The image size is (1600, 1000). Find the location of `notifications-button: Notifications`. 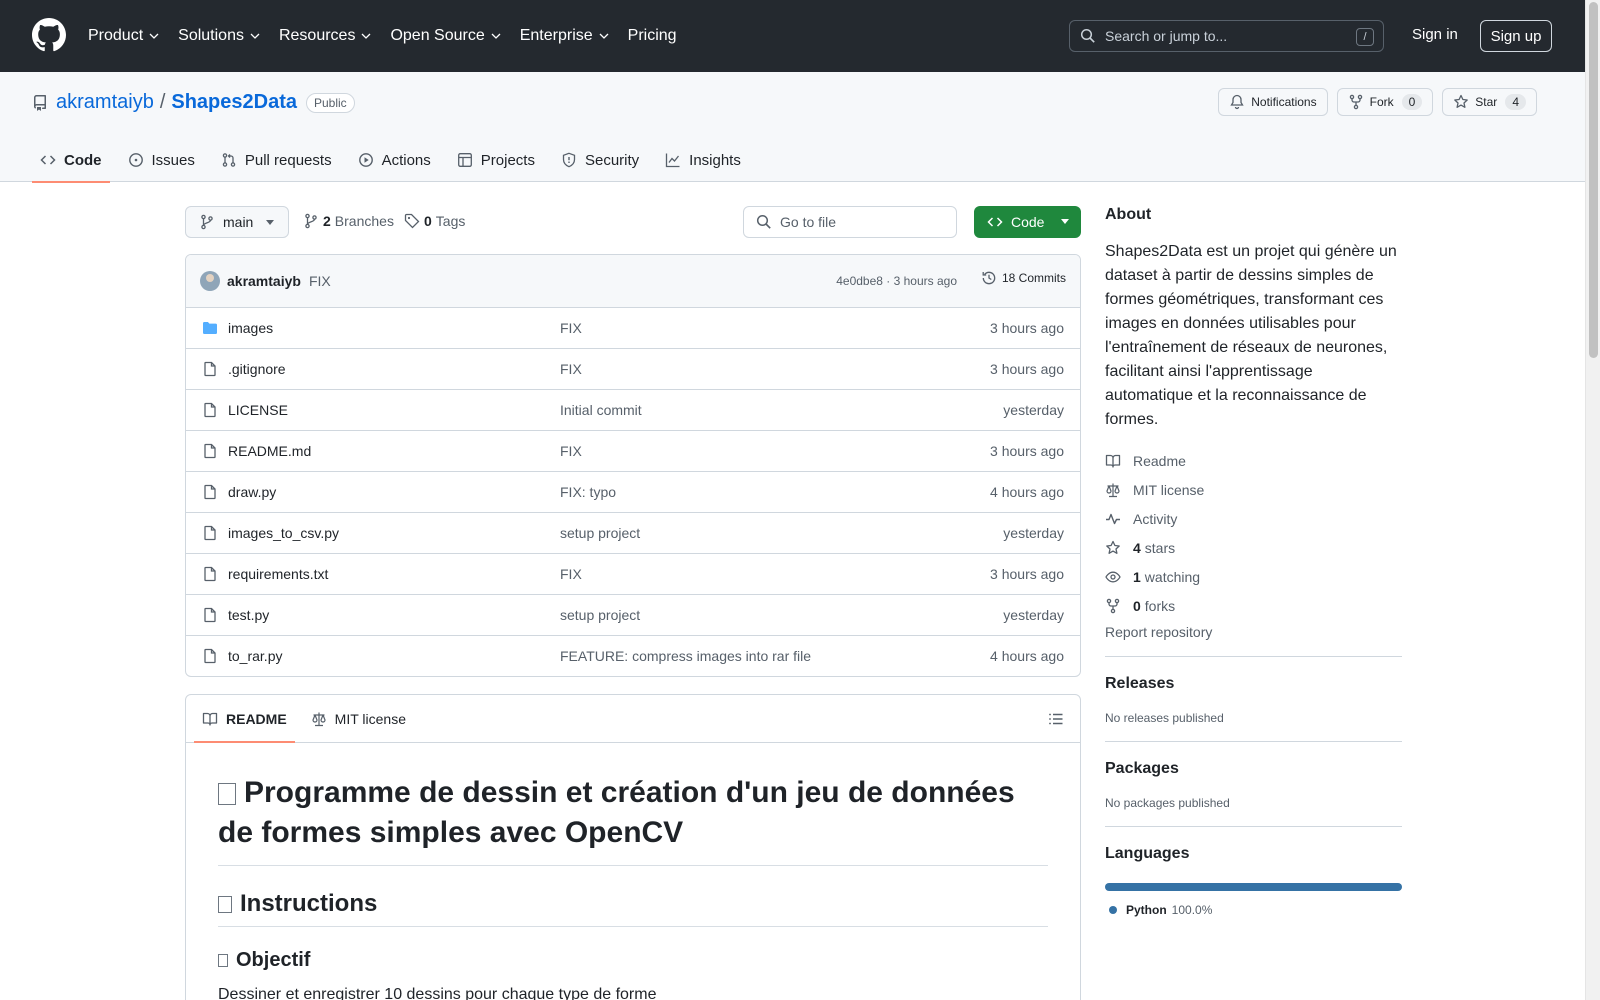

notifications-button: Notifications is located at coordinates (1273, 102).